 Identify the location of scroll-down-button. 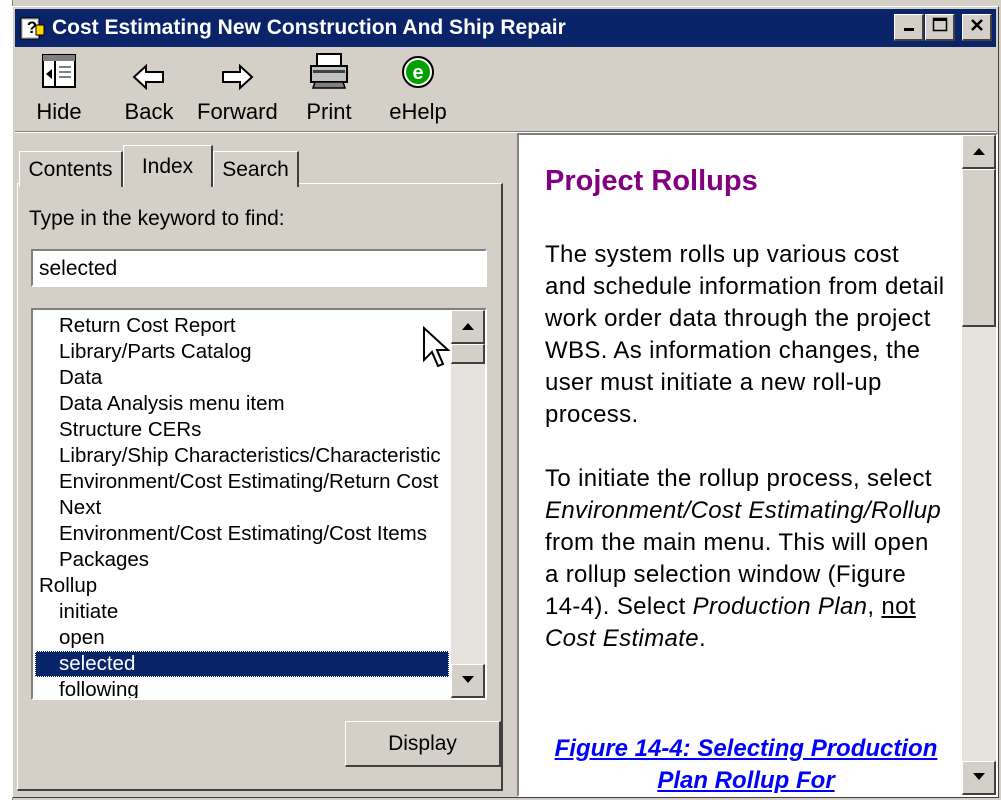
(468, 681).